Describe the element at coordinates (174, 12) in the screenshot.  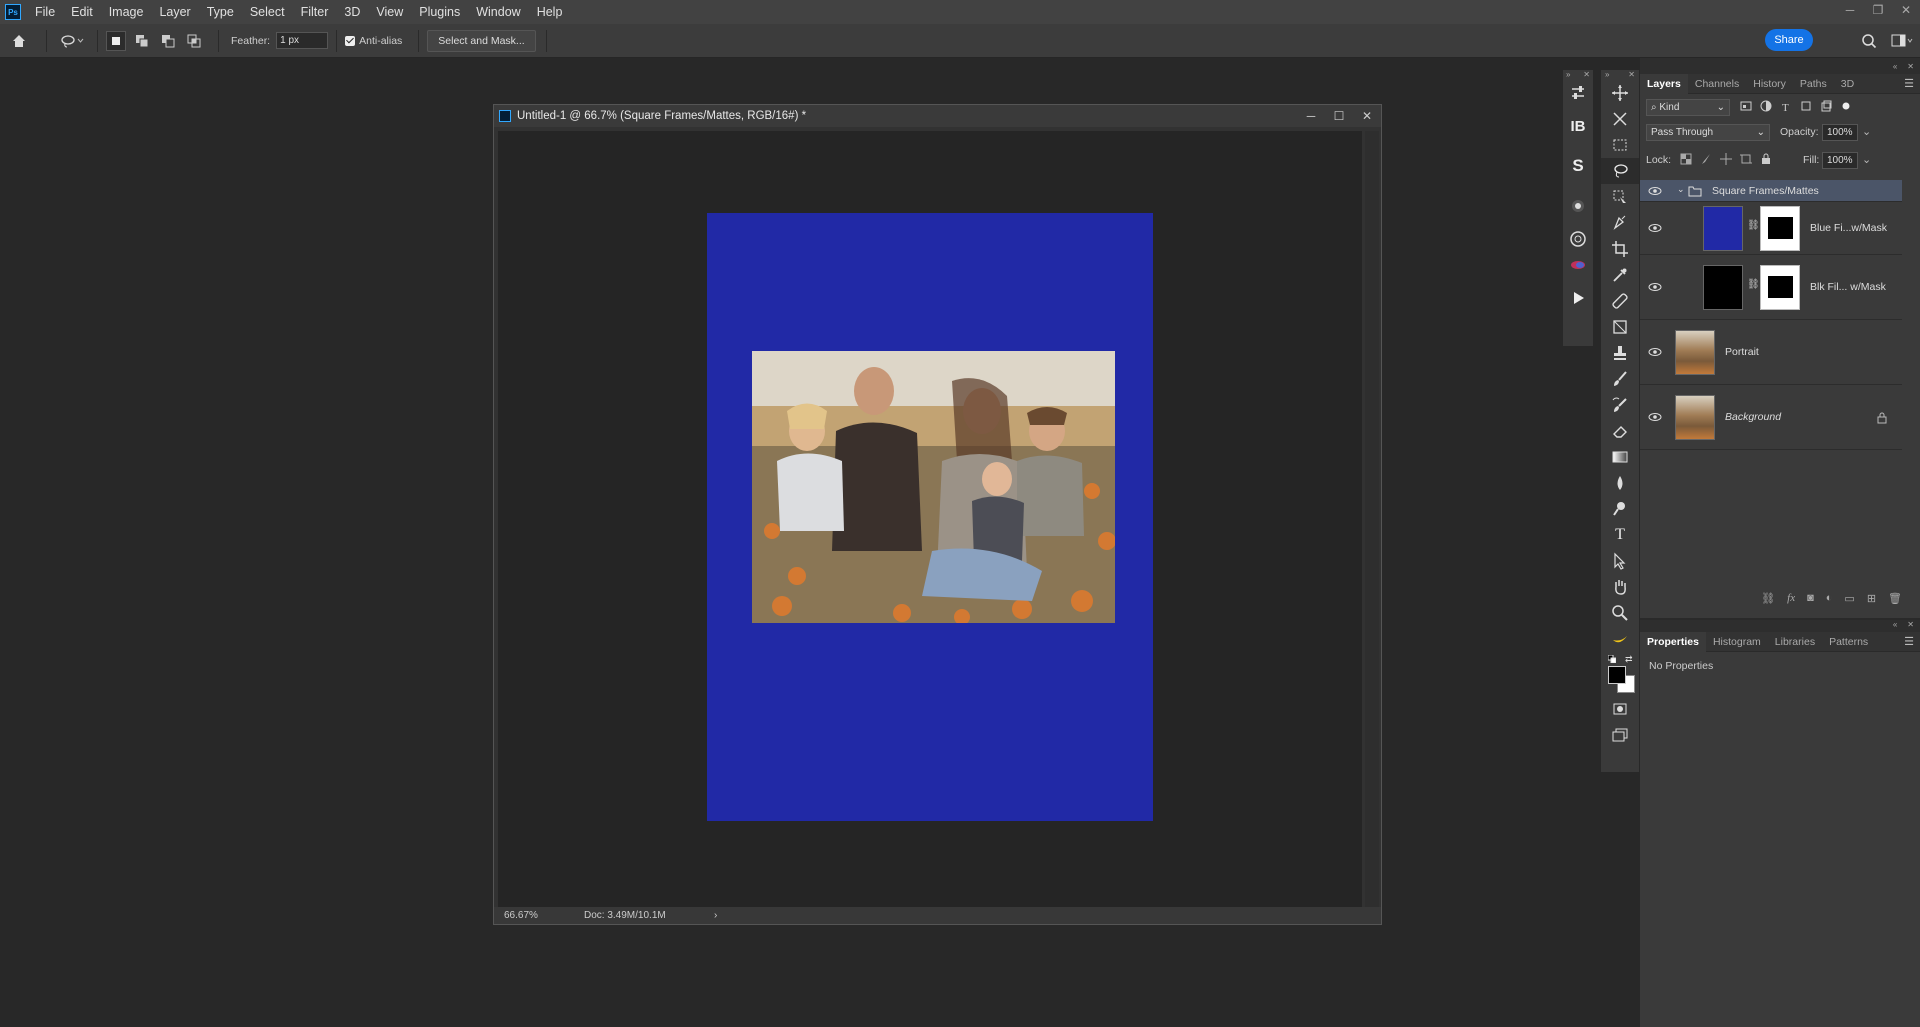
I see `menu-layer: Layer` at that location.